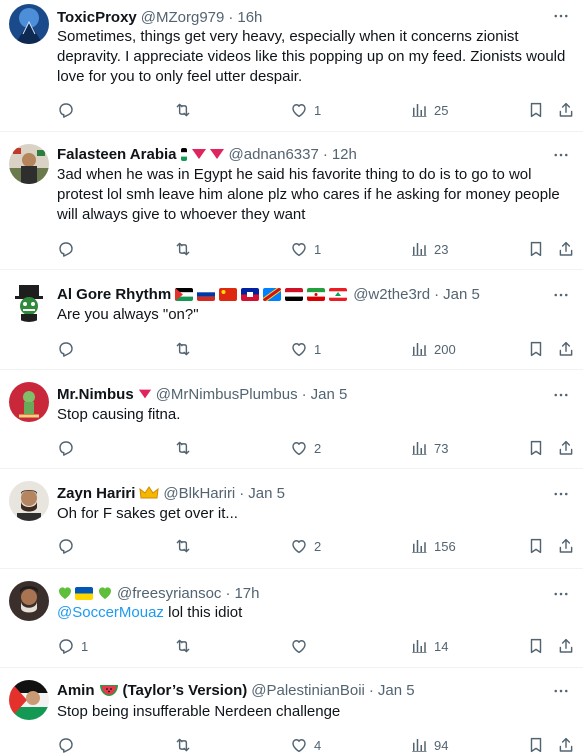 The image size is (583, 755). I want to click on views-button: 156, so click(433, 546).